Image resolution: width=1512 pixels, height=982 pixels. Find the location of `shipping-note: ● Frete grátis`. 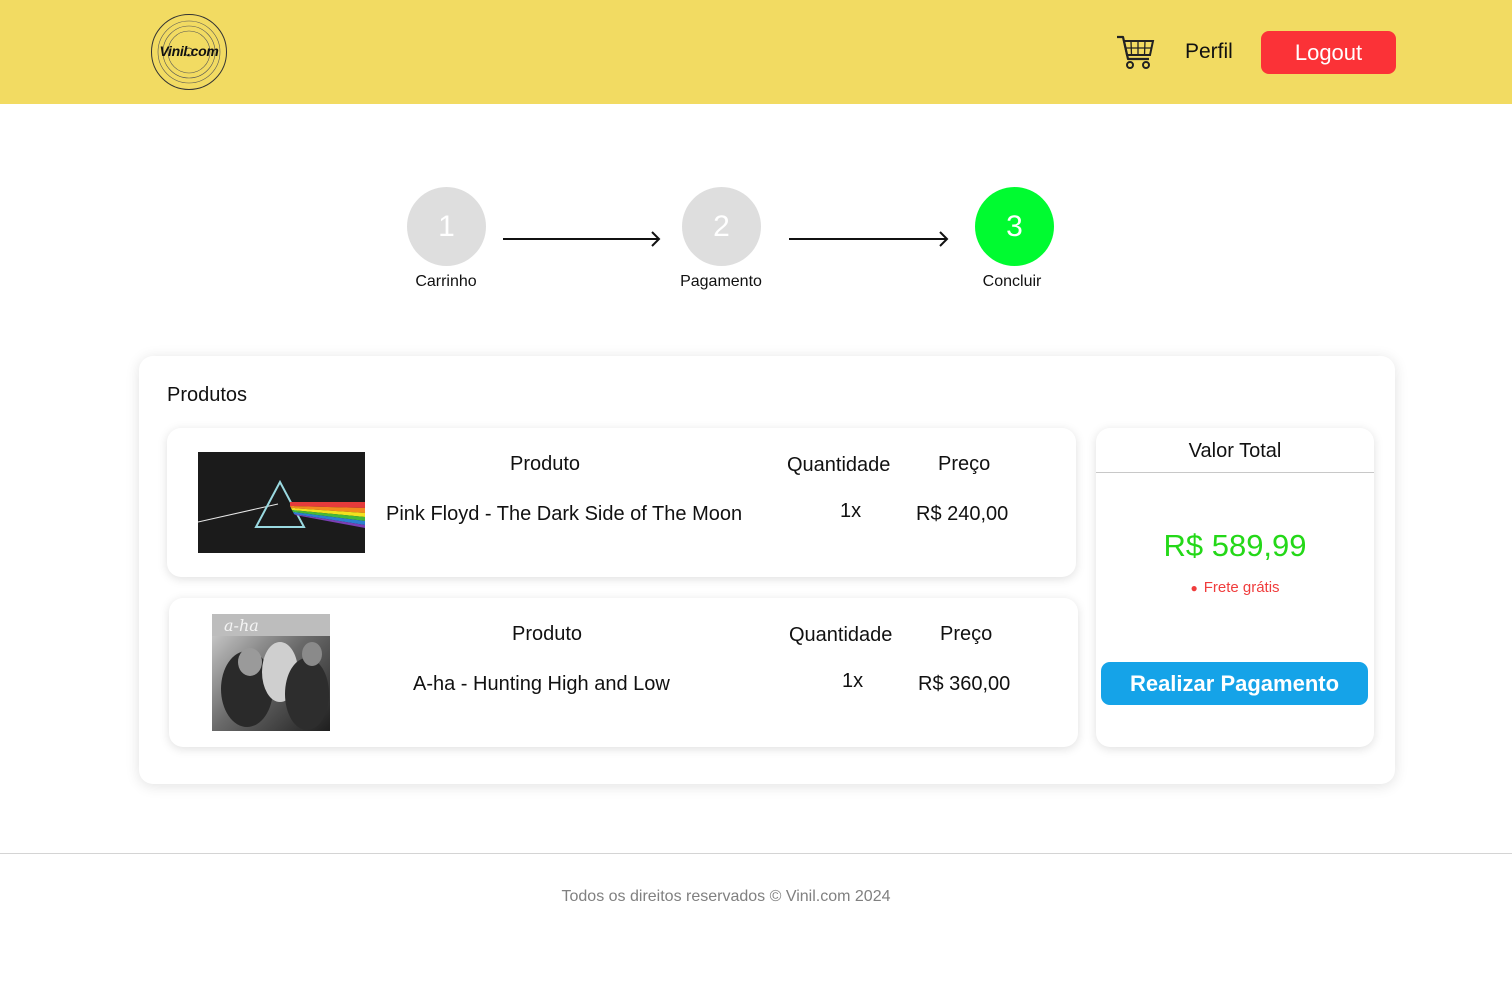

shipping-note: ● Frete grátis is located at coordinates (1235, 587).